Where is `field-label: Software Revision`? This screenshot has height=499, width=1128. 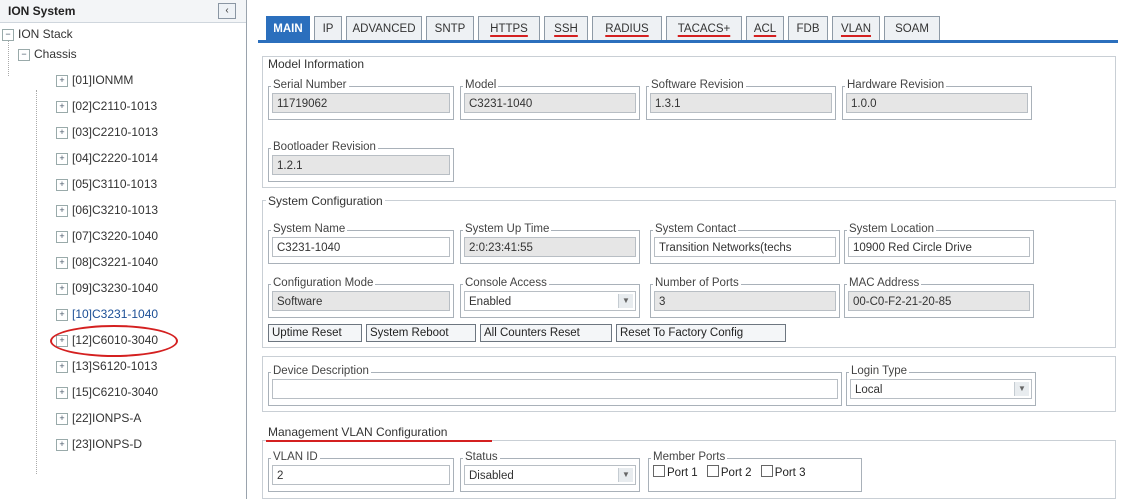
field-label: Software Revision is located at coordinates (697, 85).